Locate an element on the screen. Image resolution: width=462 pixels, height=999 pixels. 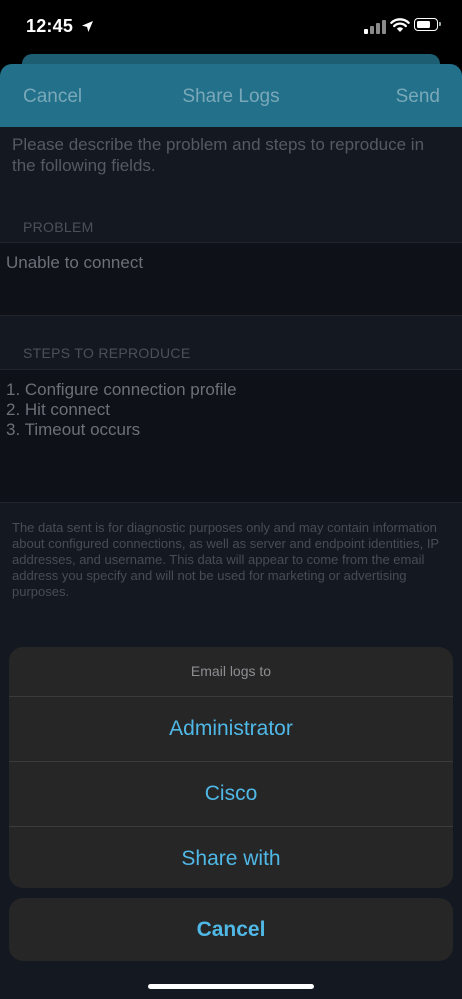
status-time: 12:45 is located at coordinates (50, 26).